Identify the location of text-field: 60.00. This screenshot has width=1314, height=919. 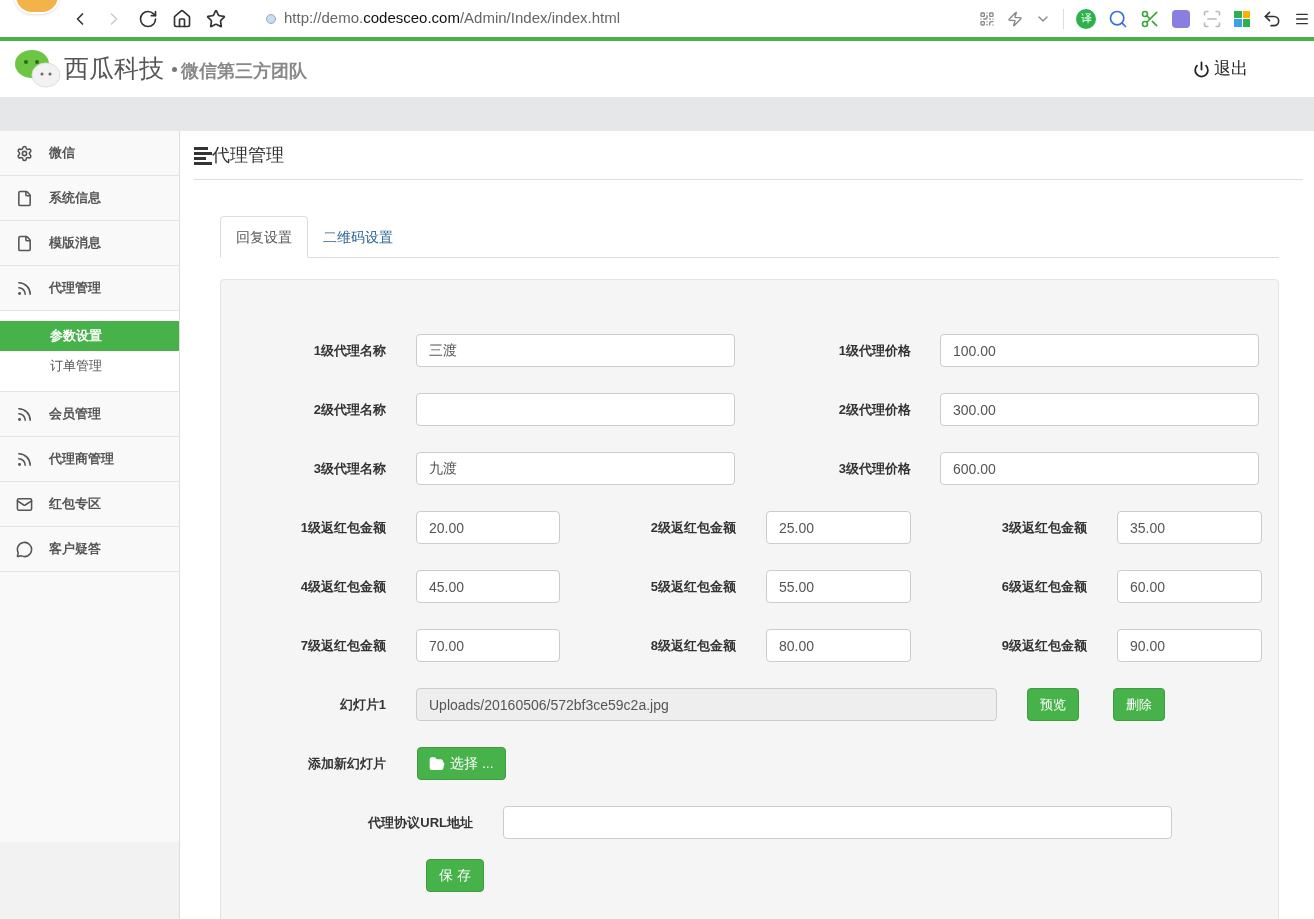
(1189, 586).